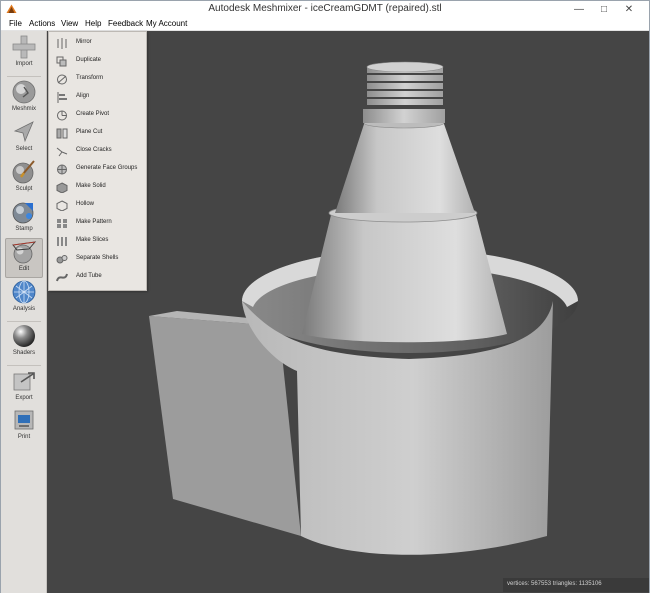 Image resolution: width=650 pixels, height=593 pixels. I want to click on tool-sculpt: Sculpt, so click(24, 179).